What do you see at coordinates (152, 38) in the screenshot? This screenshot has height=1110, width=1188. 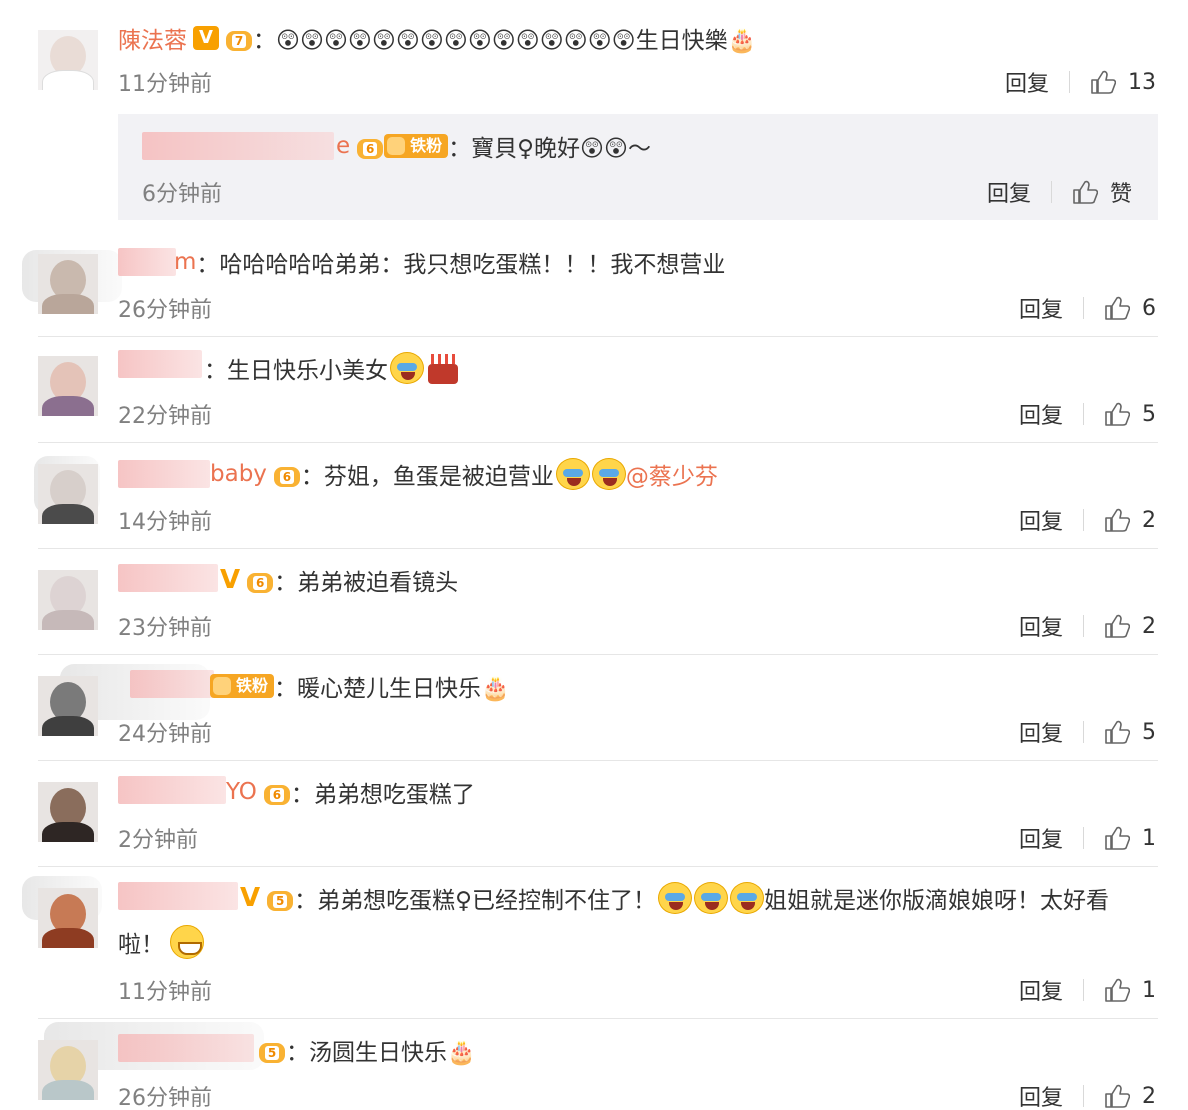 I see `username: 陳法蓉` at bounding box center [152, 38].